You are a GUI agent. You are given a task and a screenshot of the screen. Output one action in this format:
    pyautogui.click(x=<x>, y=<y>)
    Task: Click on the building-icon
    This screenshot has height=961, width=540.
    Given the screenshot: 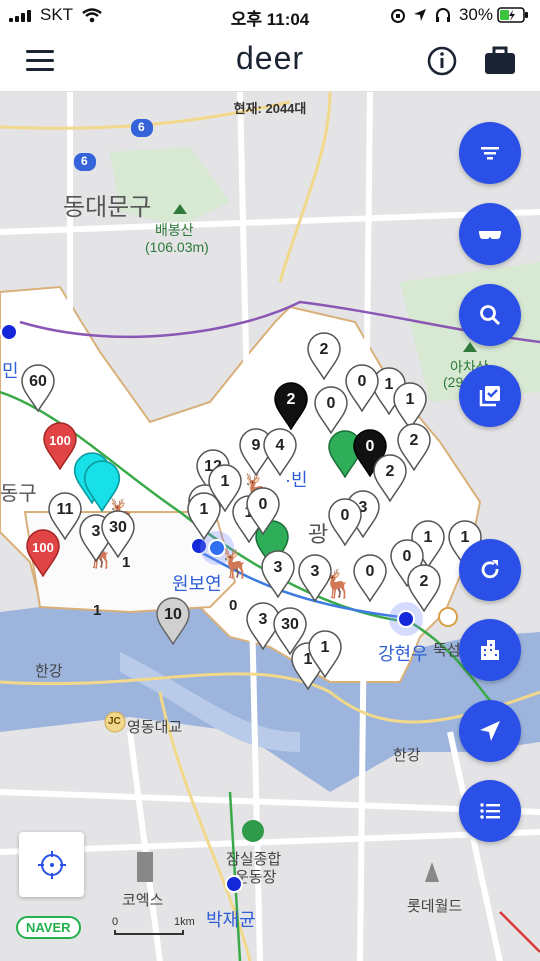 What is the action you would take?
    pyautogui.click(x=490, y=650)
    